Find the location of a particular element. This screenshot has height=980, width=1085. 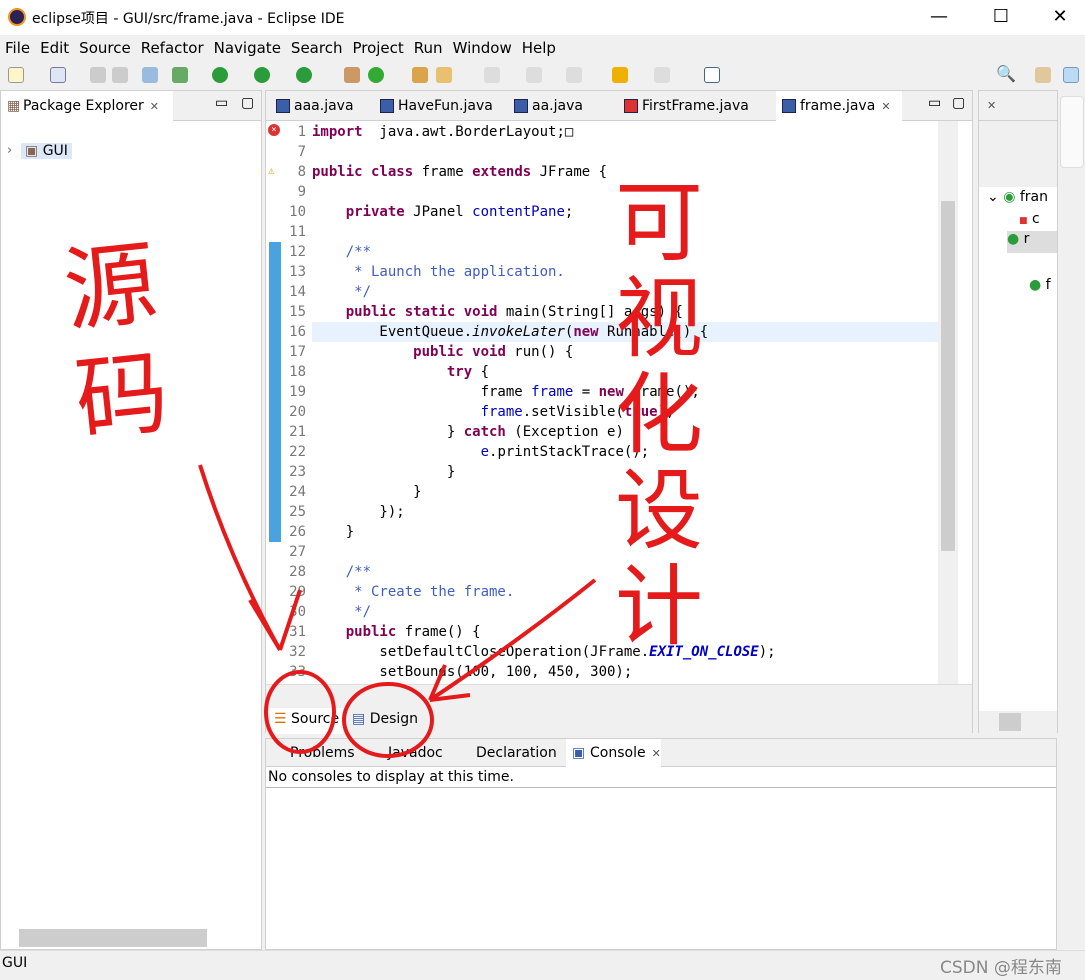

circle-design is located at coordinates (388, 720).